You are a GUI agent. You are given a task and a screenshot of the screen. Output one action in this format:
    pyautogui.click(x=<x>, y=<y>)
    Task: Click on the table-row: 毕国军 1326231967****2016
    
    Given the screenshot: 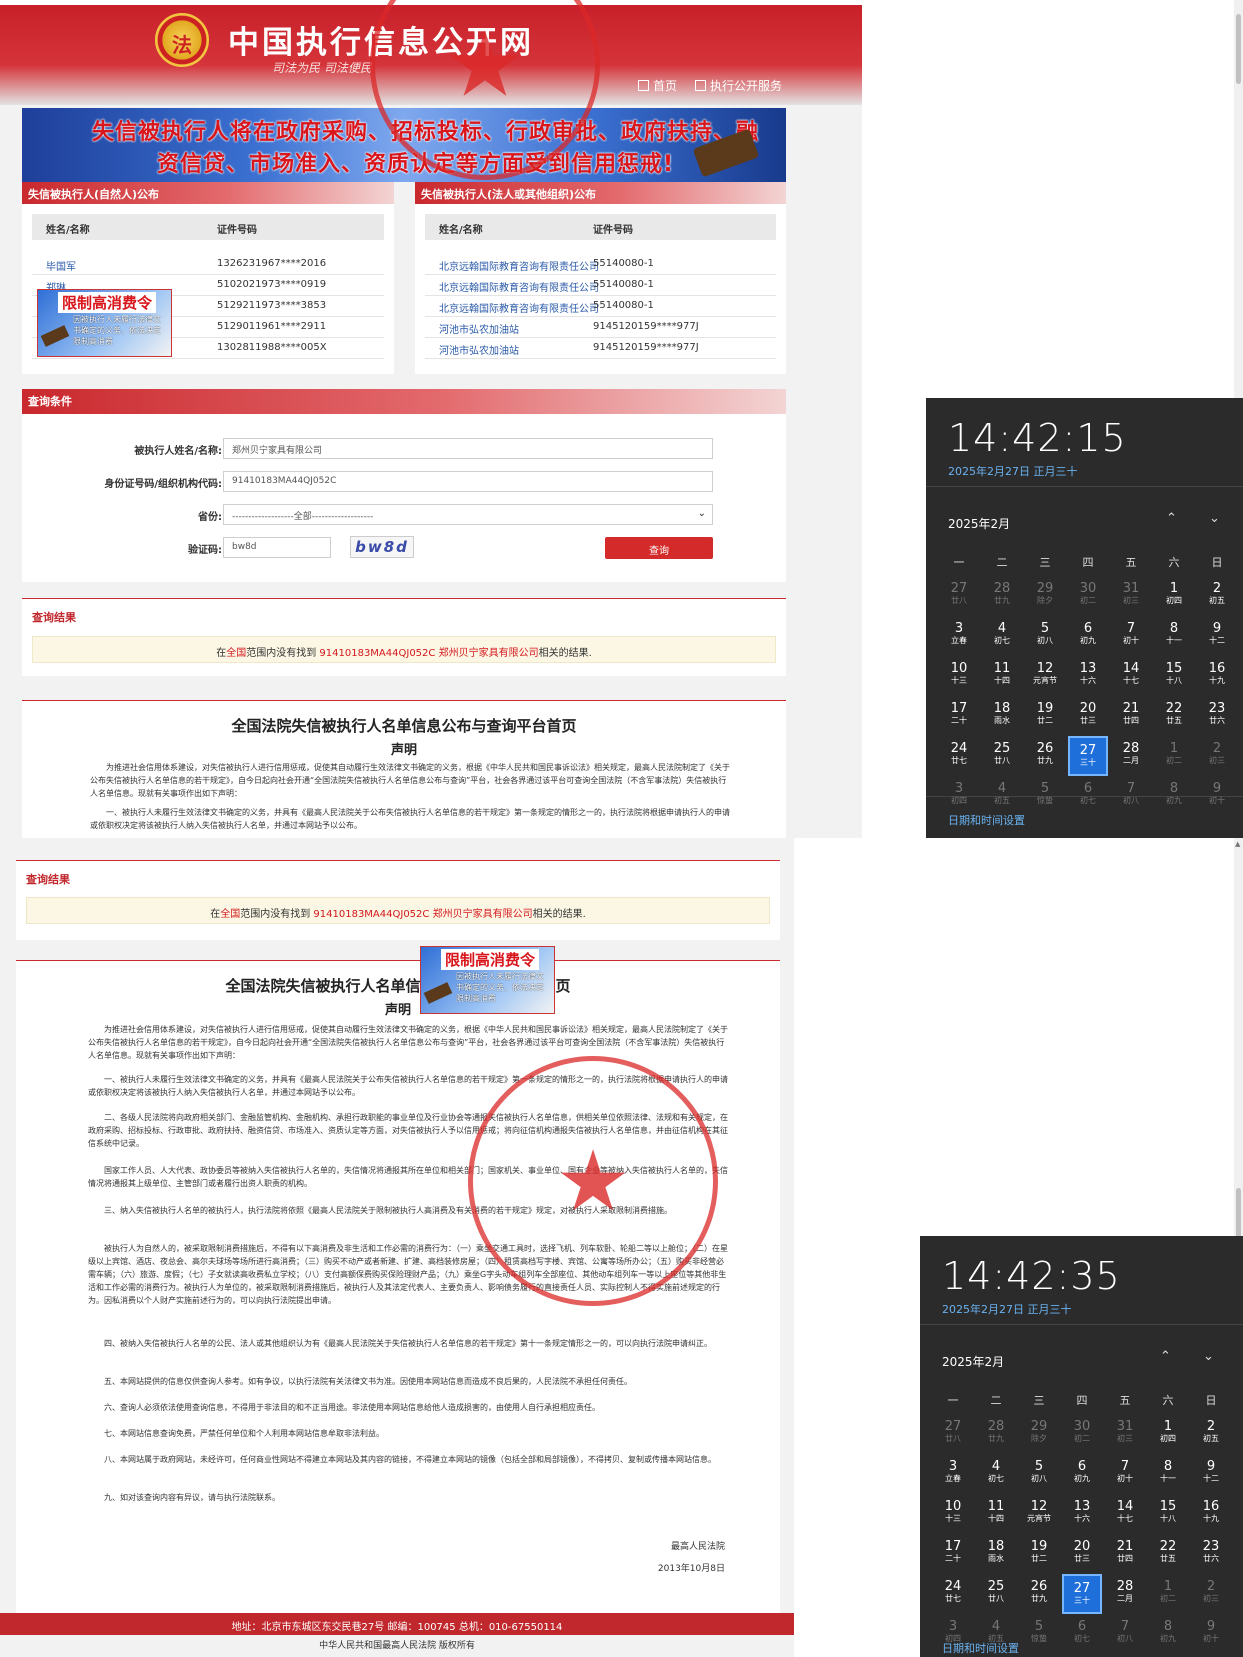 What is the action you would take?
    pyautogui.click(x=208, y=264)
    